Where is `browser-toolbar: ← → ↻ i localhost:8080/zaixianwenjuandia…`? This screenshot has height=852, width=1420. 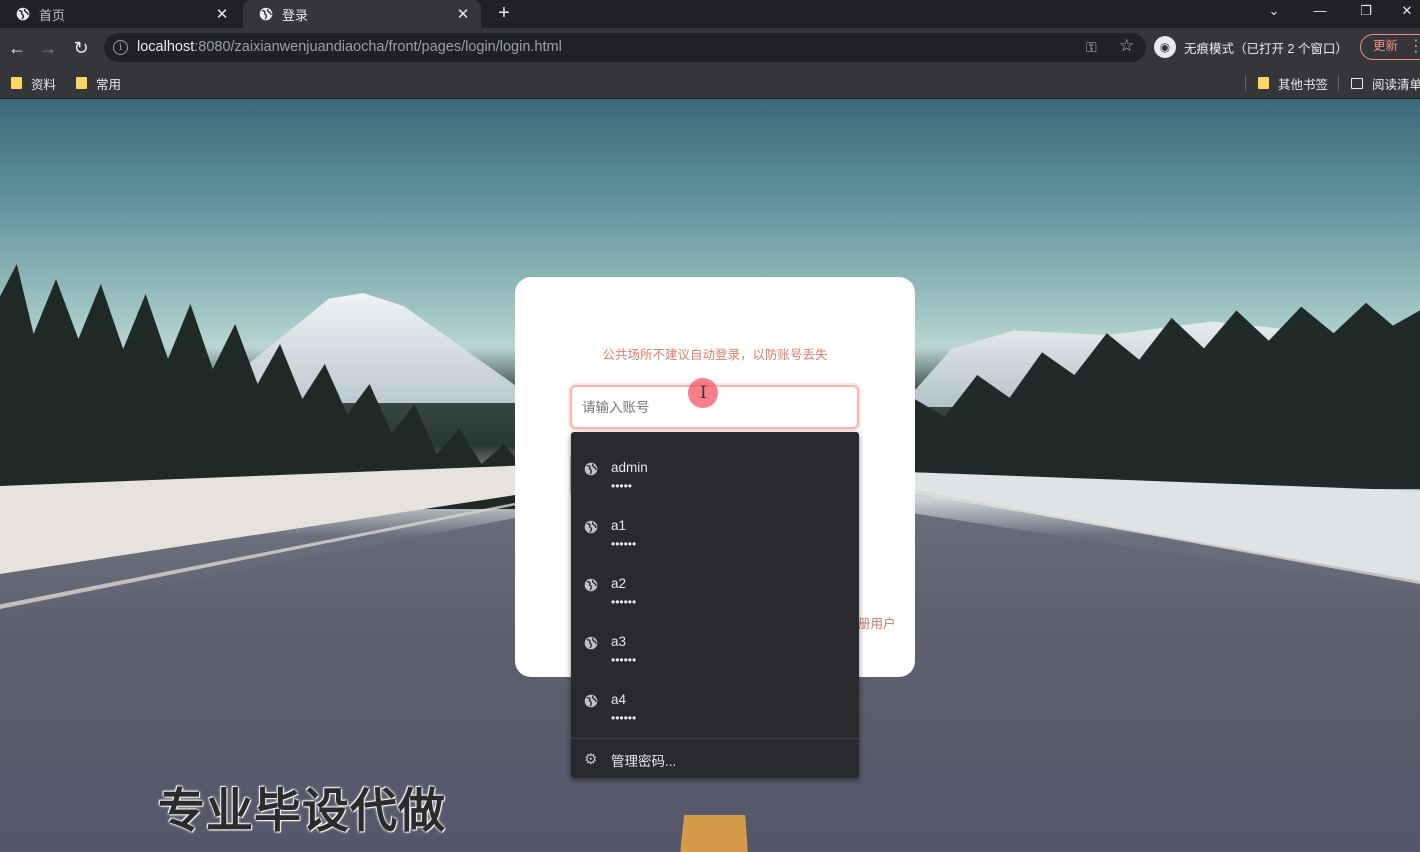 browser-toolbar: ← → ↻ i localhost:8080/zaixianwenjuandia… is located at coordinates (710, 48).